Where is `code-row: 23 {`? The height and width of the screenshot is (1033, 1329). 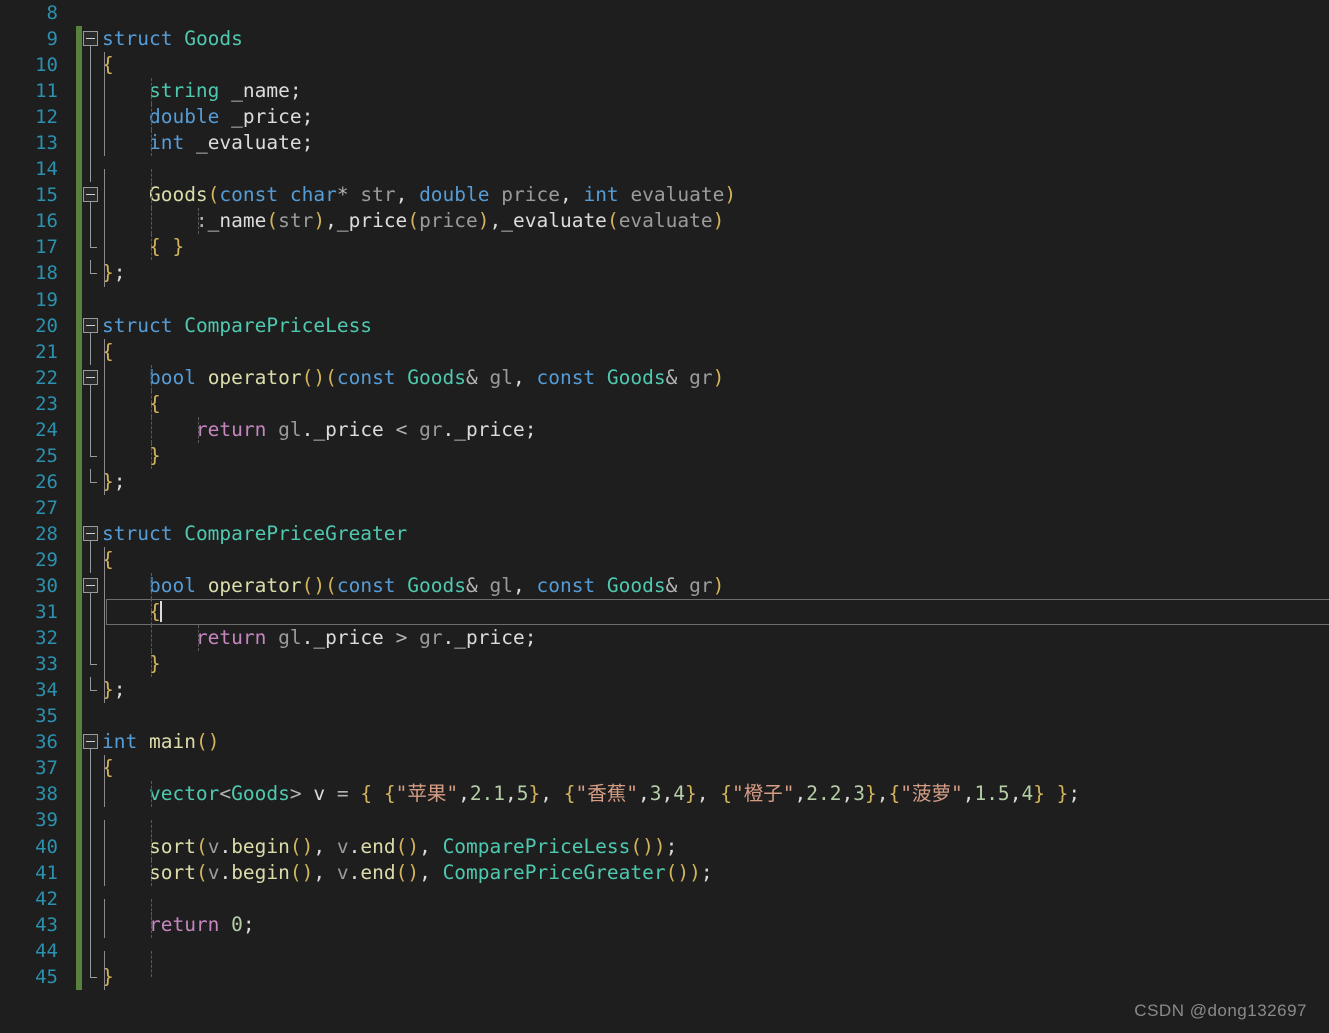
code-row: 23 { is located at coordinates (664, 403).